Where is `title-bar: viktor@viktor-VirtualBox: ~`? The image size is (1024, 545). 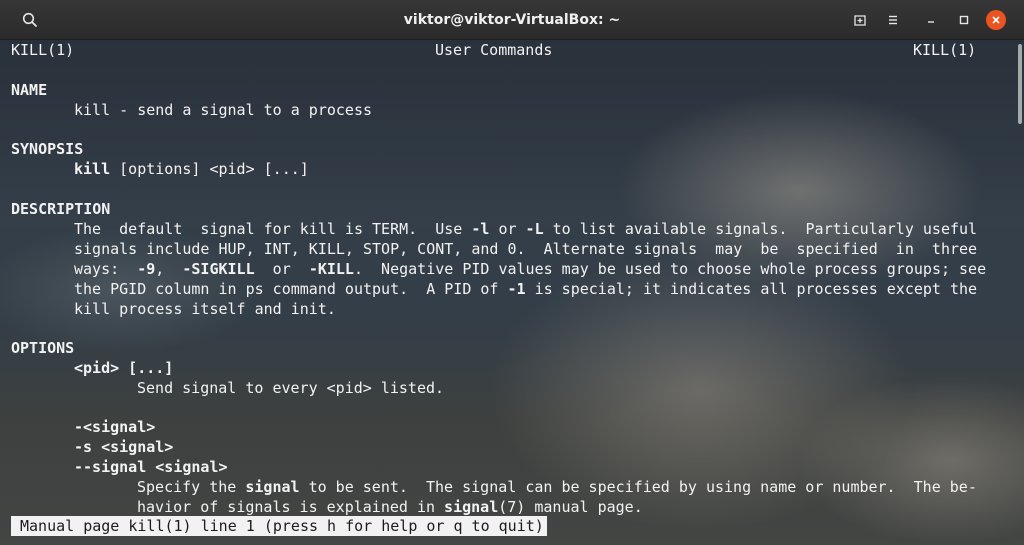
title-bar: viktor@viktor-VirtualBox: ~ is located at coordinates (512, 20).